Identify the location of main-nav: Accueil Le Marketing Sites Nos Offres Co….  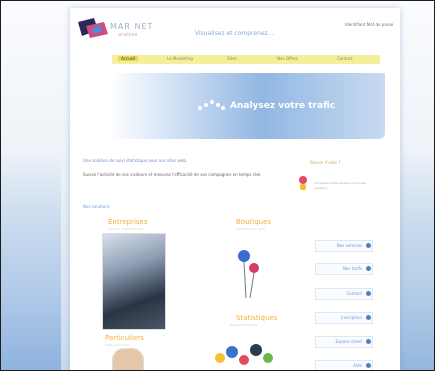
(246, 59).